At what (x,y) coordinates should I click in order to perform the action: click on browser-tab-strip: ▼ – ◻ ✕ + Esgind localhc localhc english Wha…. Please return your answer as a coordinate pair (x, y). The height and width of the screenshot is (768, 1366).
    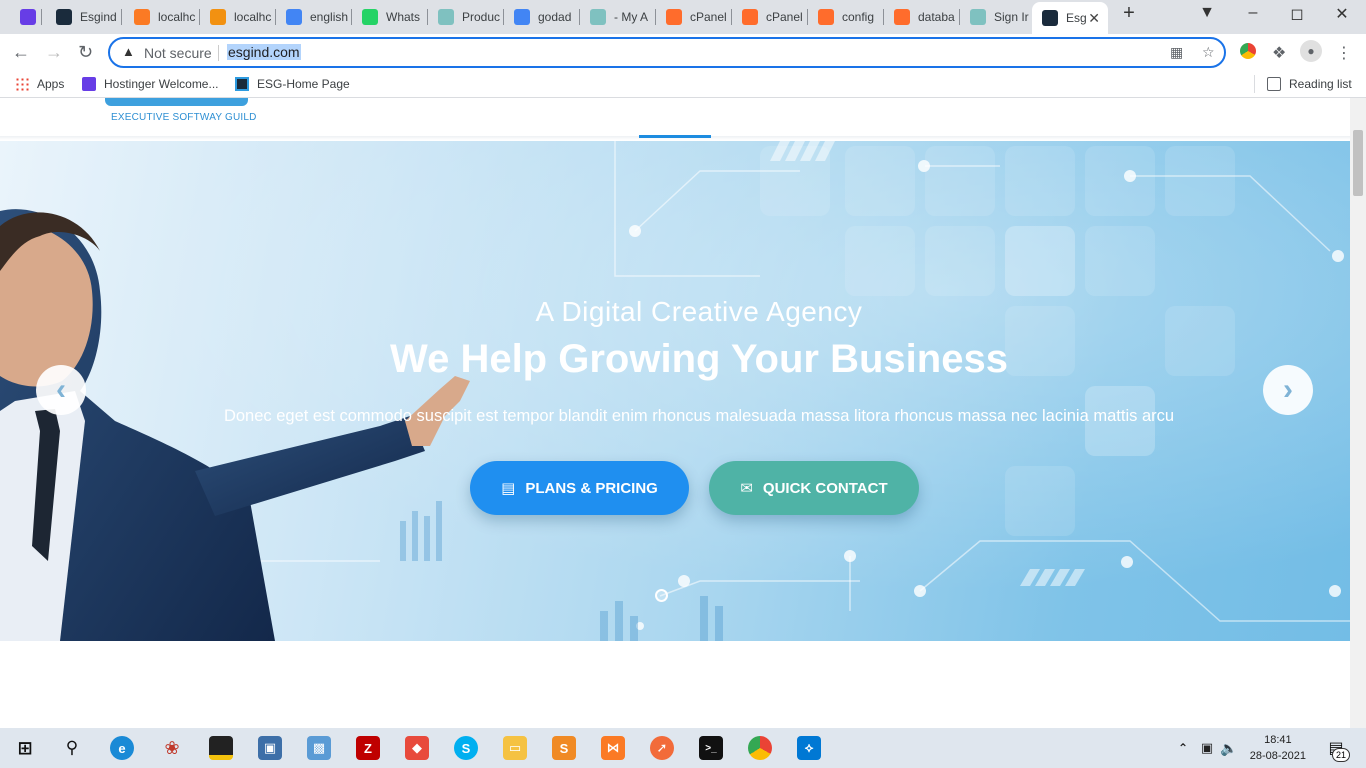
    Looking at the image, I should click on (683, 17).